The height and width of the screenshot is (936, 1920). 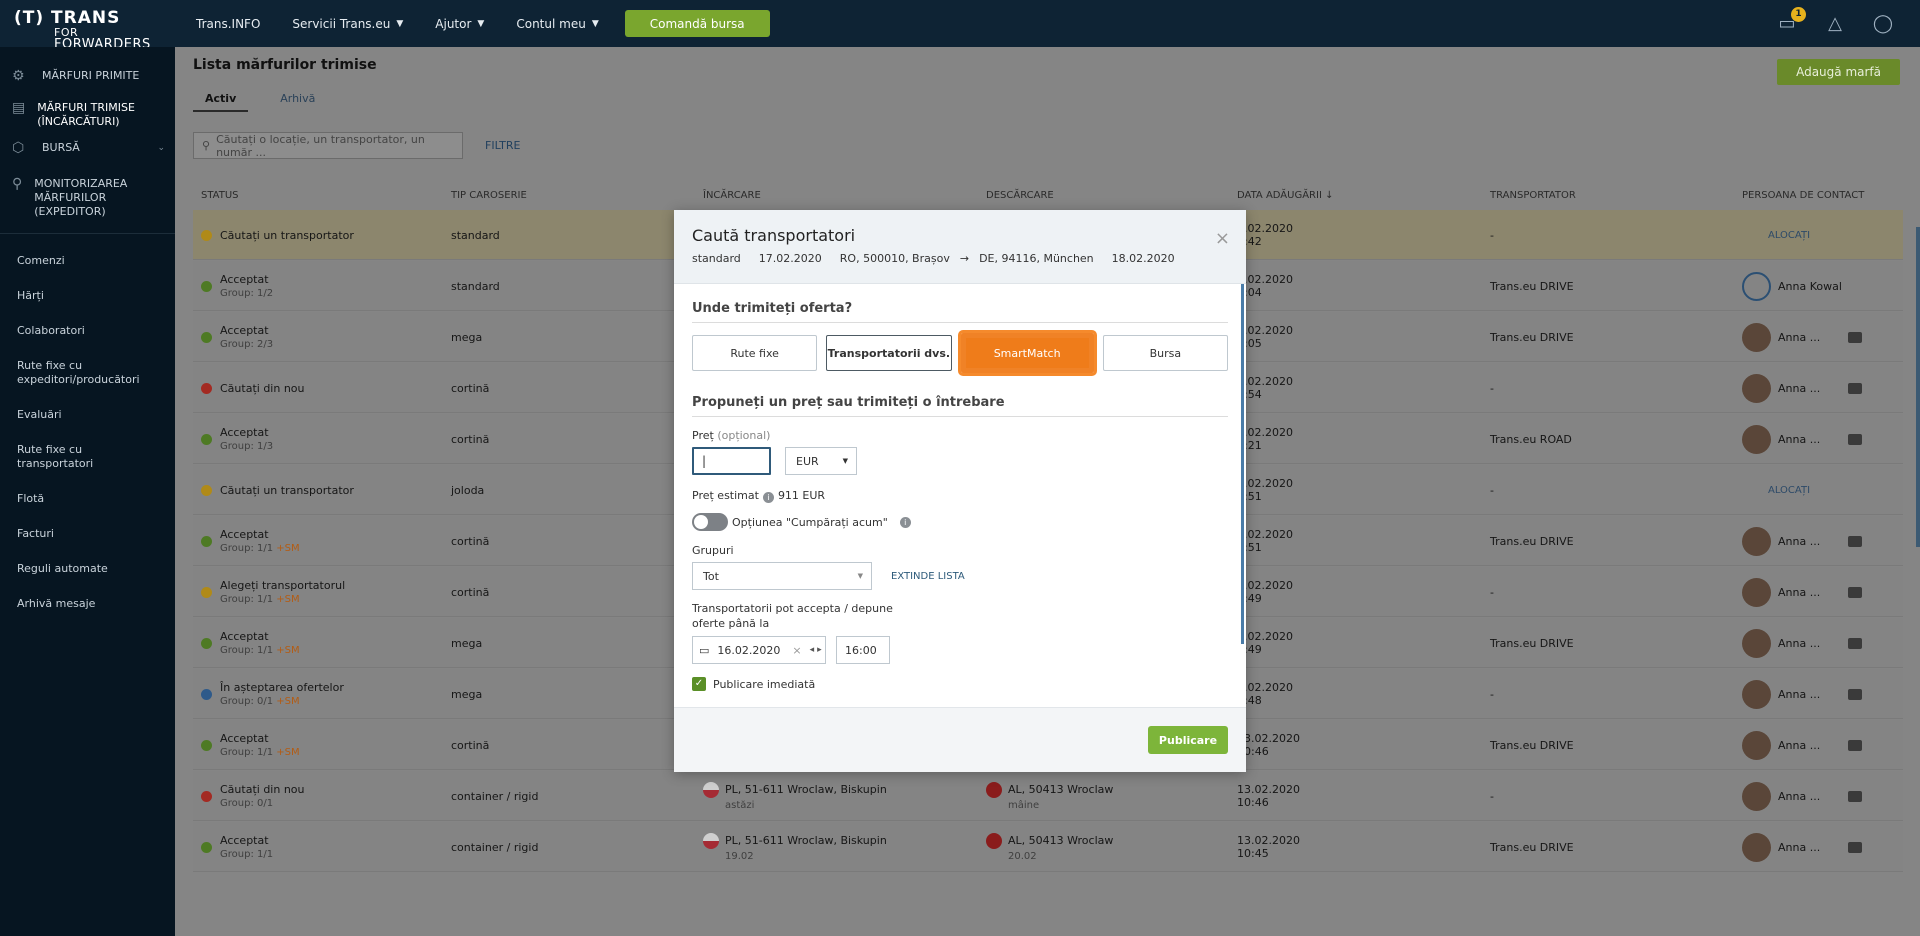 What do you see at coordinates (87, 373) in the screenshot?
I see `sidebar-link-rute-expeditori: Rute fixe cu expeditori/producători` at bounding box center [87, 373].